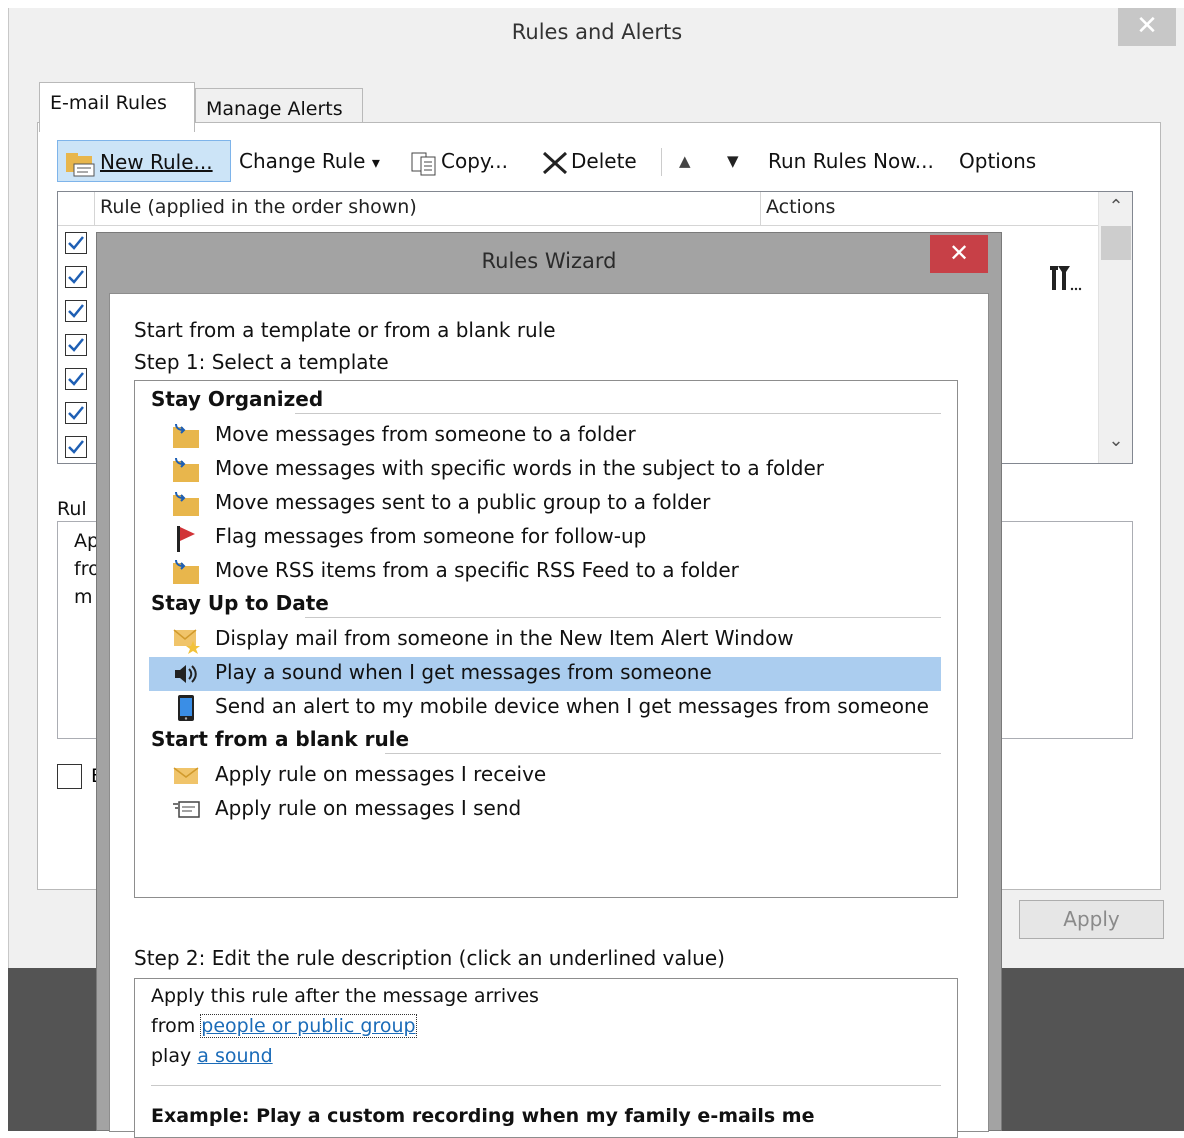 The height and width of the screenshot is (1138, 1184). I want to click on group-header-start-from-blank: Start from a blank rule, so click(280, 739).